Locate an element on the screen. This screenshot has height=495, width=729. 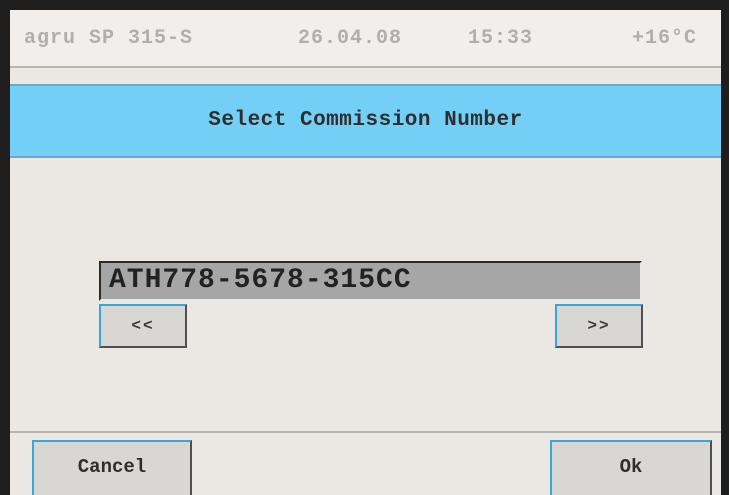
commission-number-field: ATH778-5678-315CC is located at coordinates (370, 281).